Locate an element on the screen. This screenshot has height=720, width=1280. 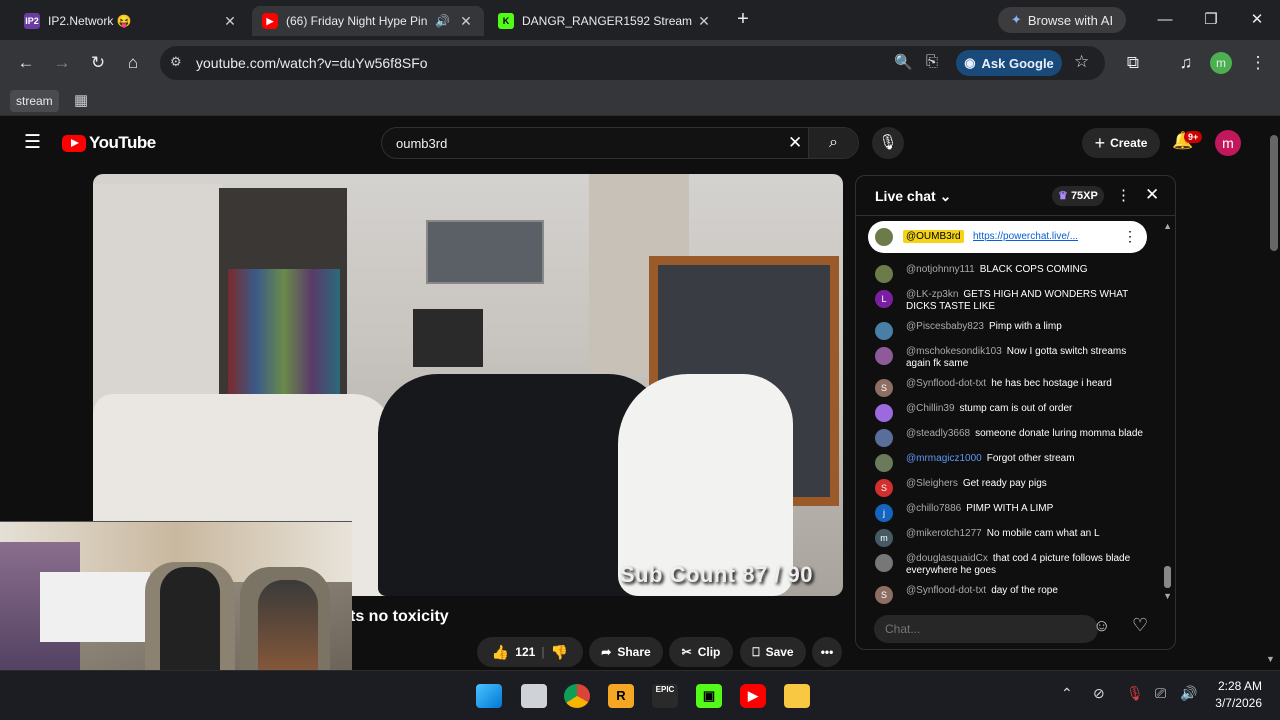
chat-username: @chillo7886 is located at coordinates (933, 508).